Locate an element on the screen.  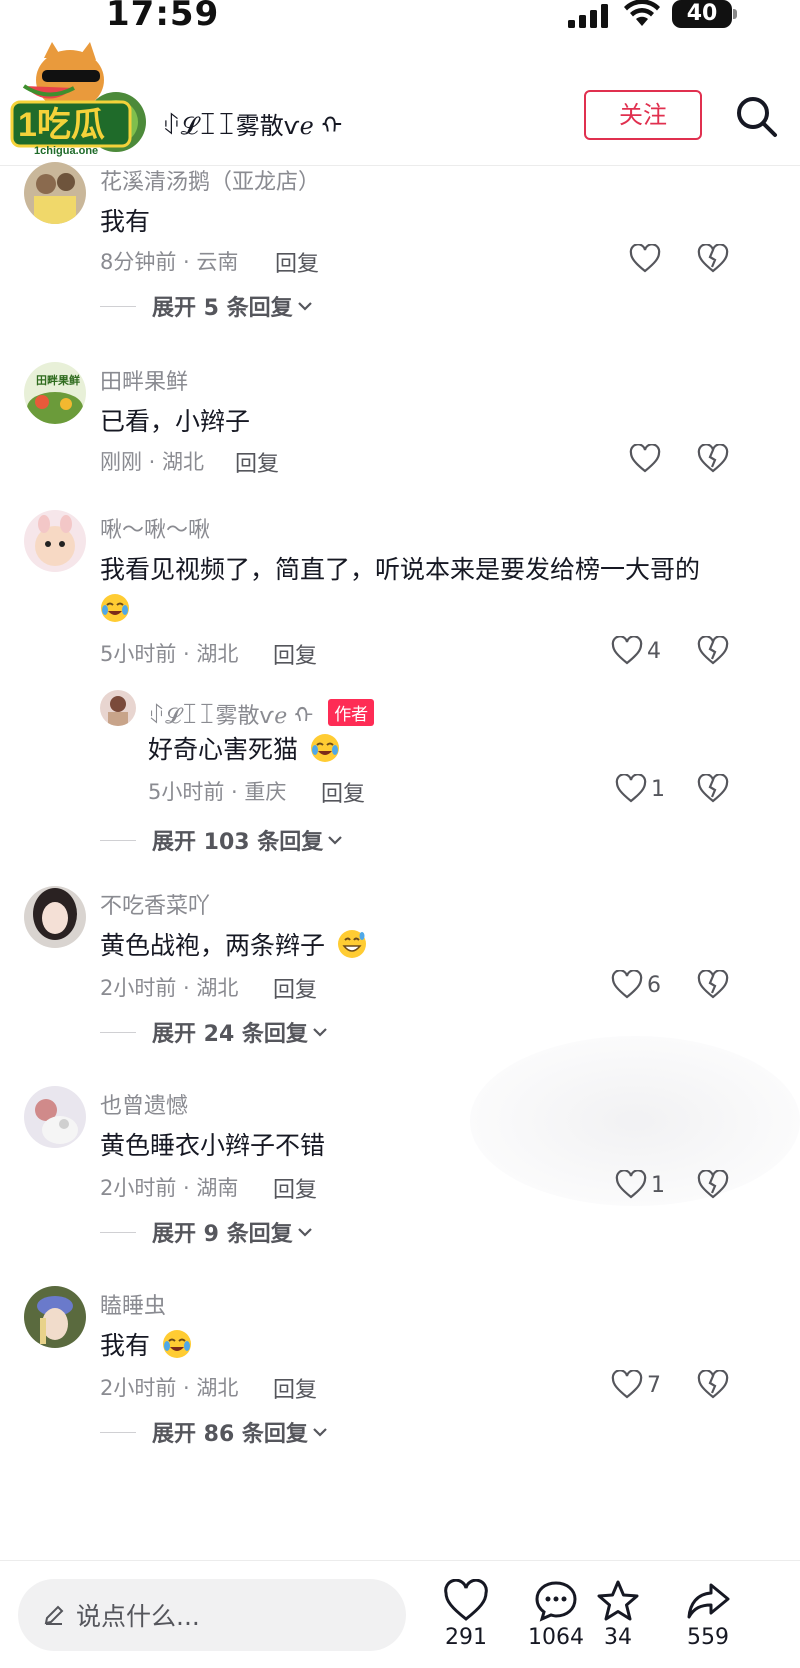
expand-label: 展开 5 条回复 is located at coordinates (222, 308).